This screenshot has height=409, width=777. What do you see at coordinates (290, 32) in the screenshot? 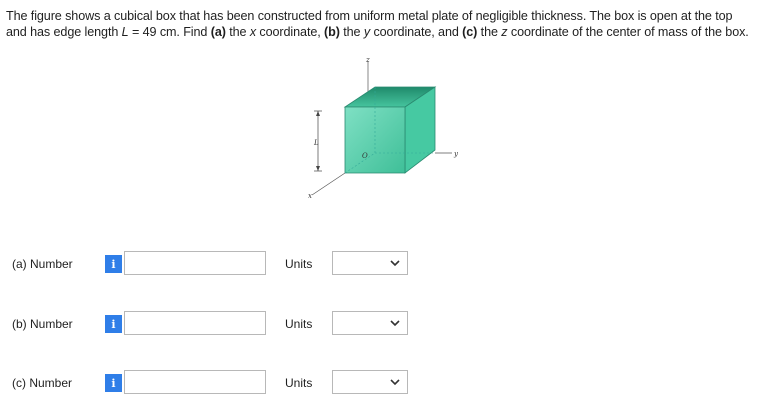
I see `problem-text: coordinate,` at bounding box center [290, 32].